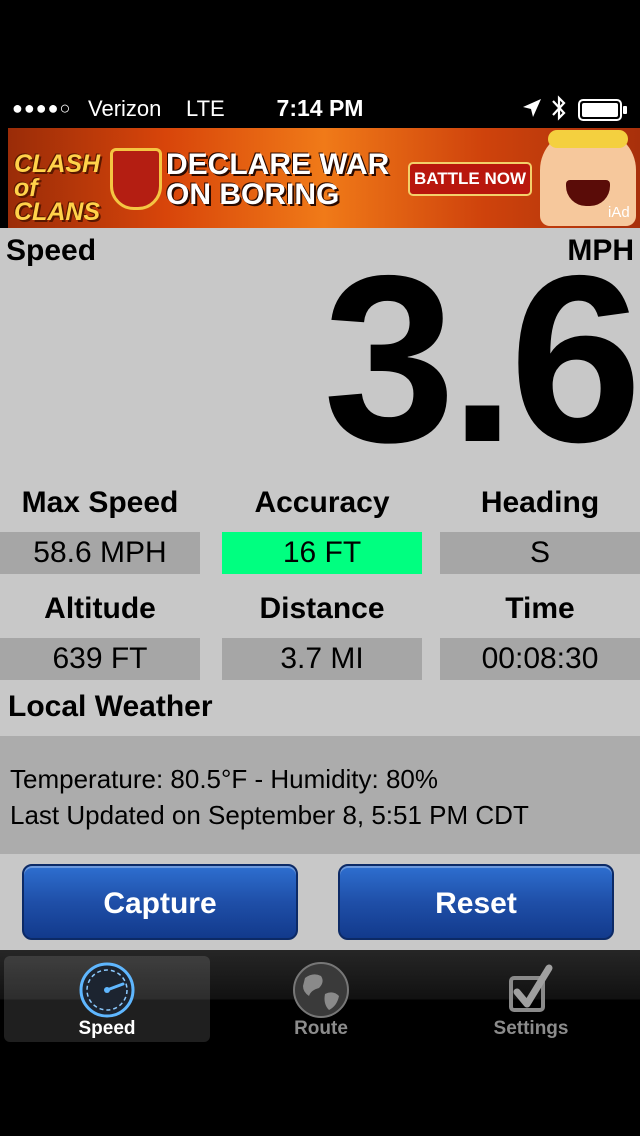  I want to click on reset-button: Reset, so click(476, 902).